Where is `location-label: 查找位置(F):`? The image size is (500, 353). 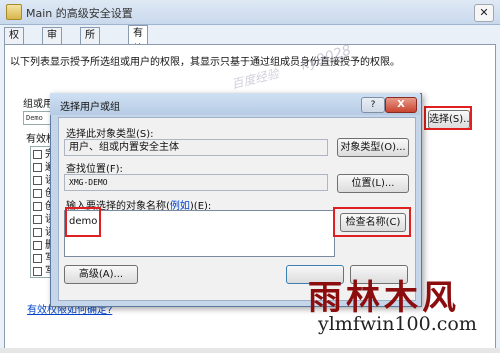 location-label: 查找位置(F): is located at coordinates (94, 169).